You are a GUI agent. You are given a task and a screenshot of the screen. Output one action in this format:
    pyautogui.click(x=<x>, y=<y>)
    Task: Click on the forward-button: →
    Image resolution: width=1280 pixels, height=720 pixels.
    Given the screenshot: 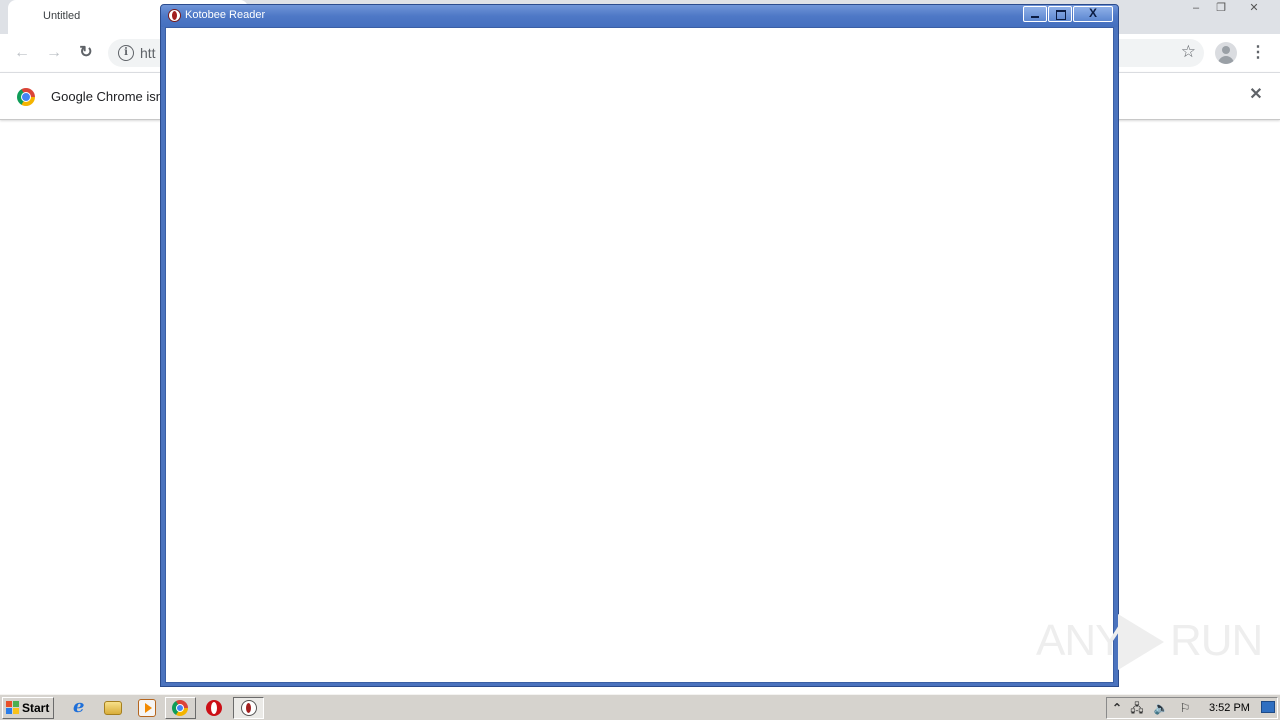 What is the action you would take?
    pyautogui.click(x=54, y=53)
    